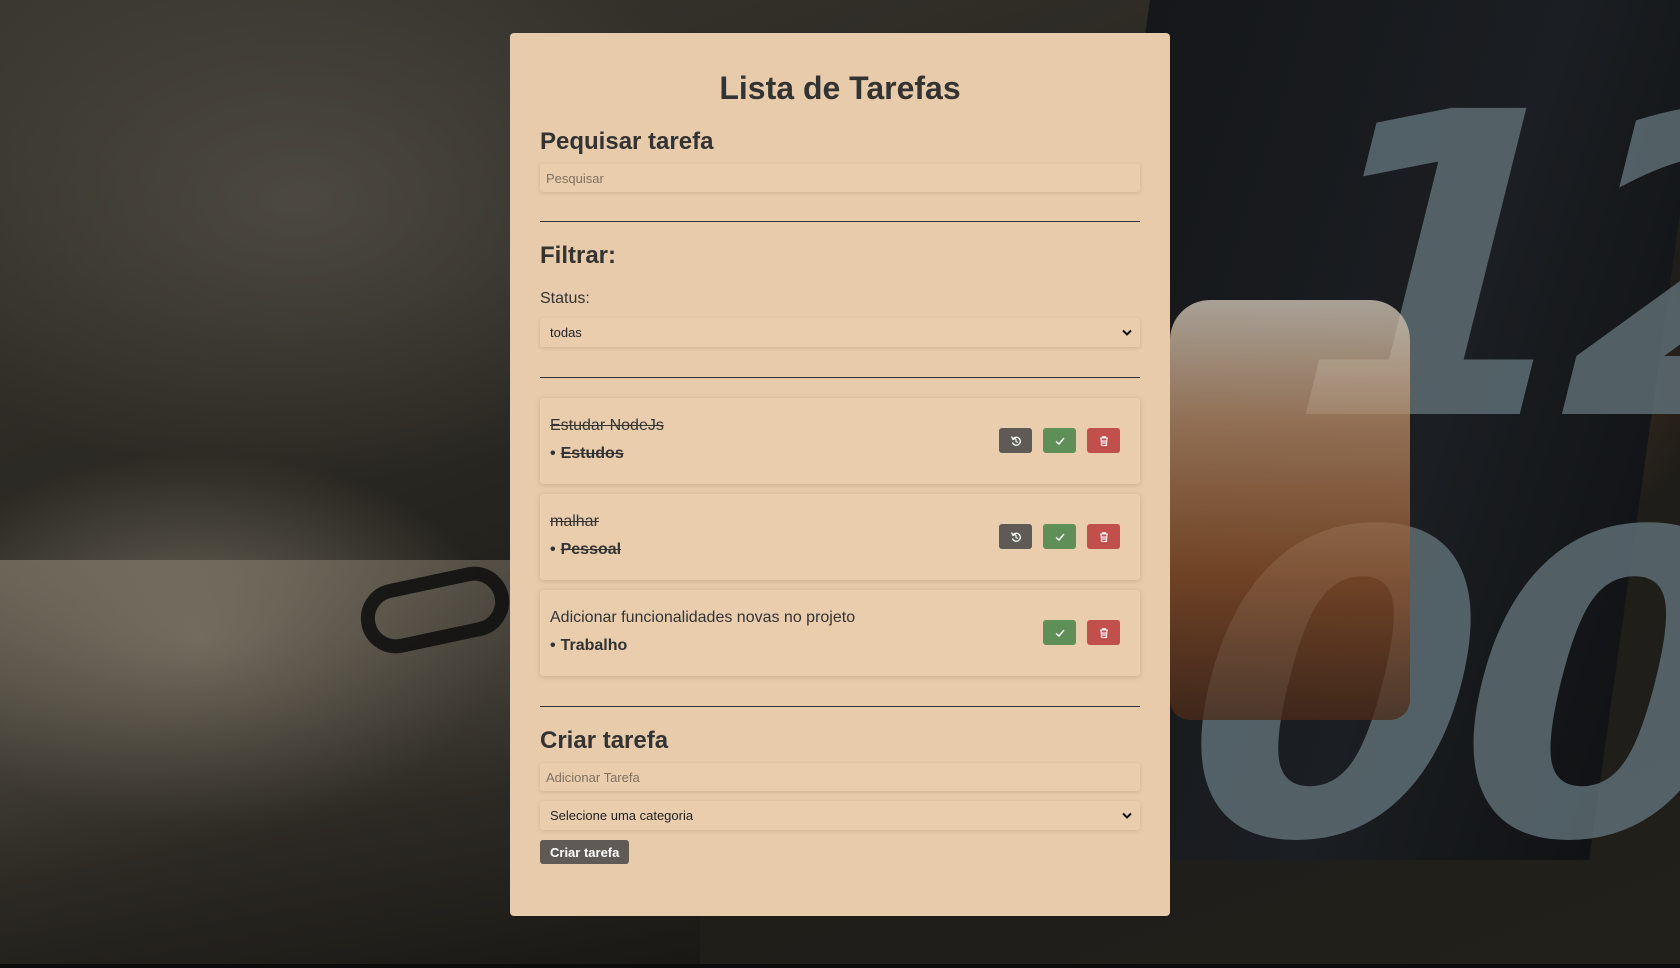 The width and height of the screenshot is (1680, 968). I want to click on search-heading: Pequisar tarefa, so click(627, 141).